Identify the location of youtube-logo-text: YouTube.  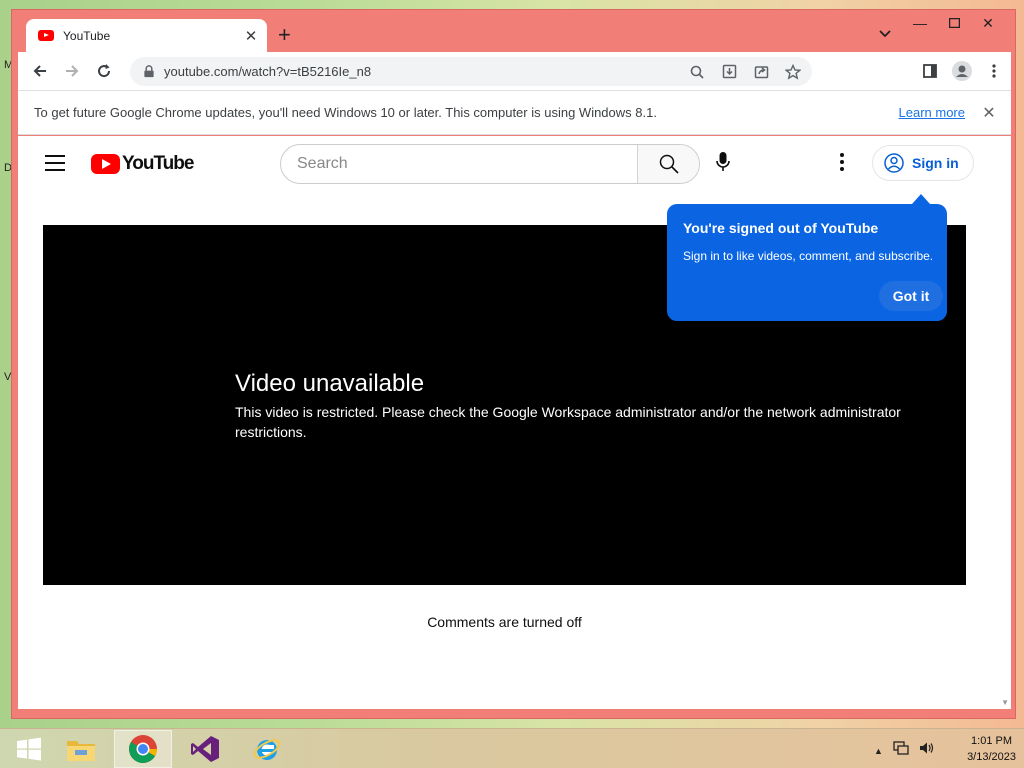
(158, 163).